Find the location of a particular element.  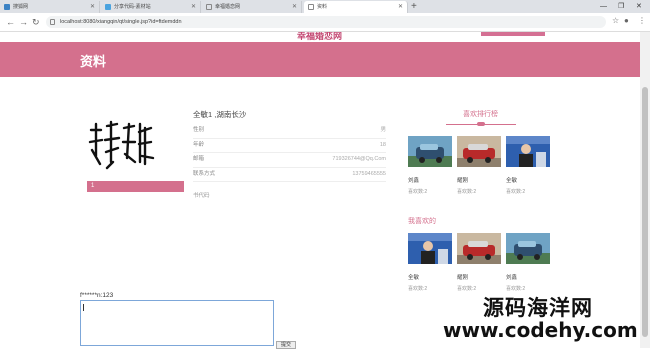

info-row-email: 邮箱 719326744@Qq.Com is located at coordinates (289, 160).